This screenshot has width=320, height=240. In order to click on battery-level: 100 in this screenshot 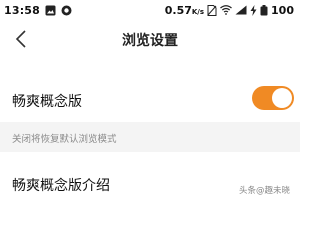, I will do `click(282, 10)`.